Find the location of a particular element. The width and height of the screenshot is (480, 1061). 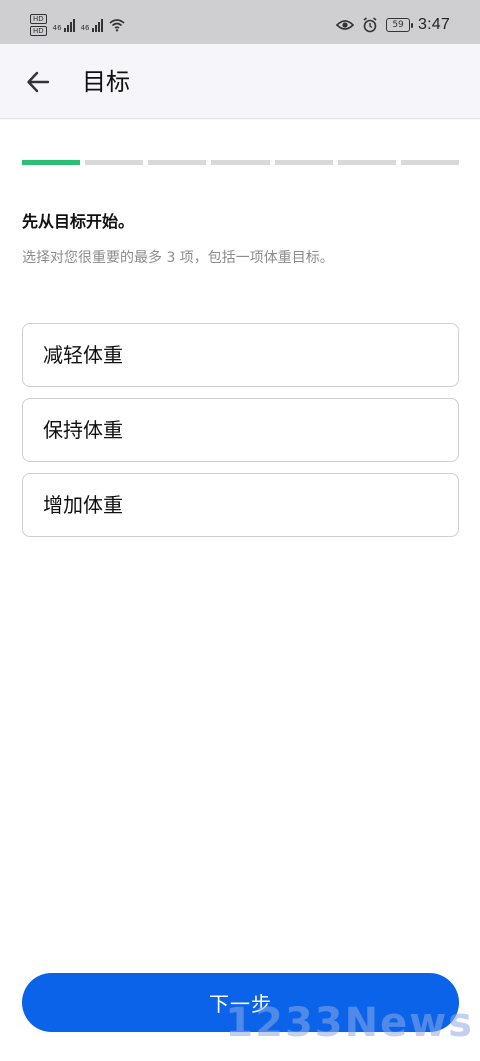

next-button: 下一步 is located at coordinates (240, 1002).